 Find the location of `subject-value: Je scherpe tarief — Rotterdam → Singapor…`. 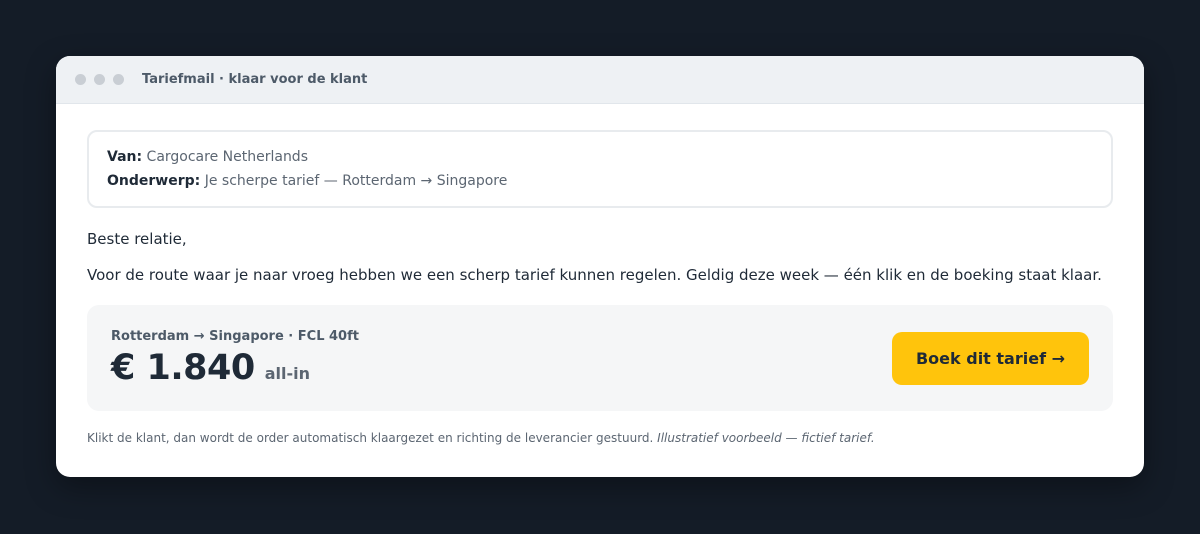

subject-value: Je scherpe tarief — Rotterdam → Singapor… is located at coordinates (356, 181).